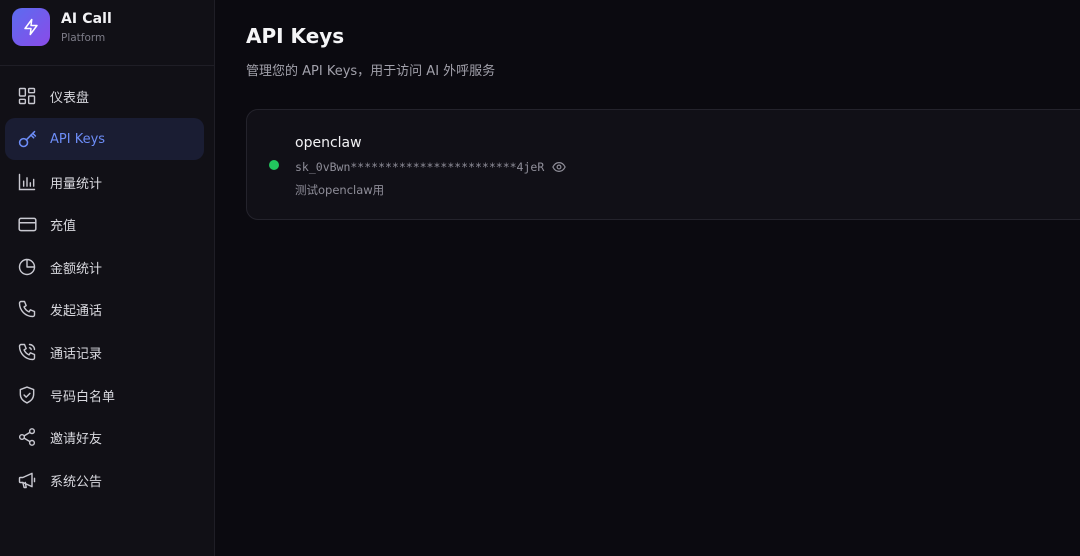  I want to click on sidebar-item-amount-stats: 金额统计, so click(104, 267).